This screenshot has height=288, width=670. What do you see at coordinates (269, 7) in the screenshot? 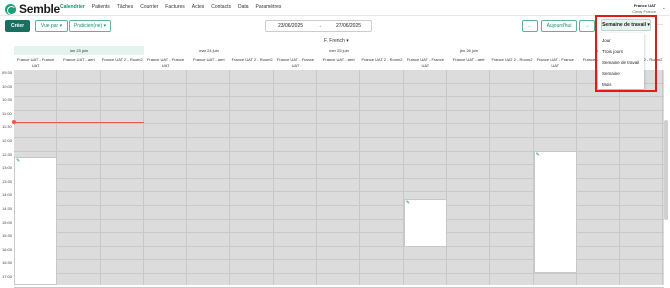
I see `nav-parametres: Paramètres` at bounding box center [269, 7].